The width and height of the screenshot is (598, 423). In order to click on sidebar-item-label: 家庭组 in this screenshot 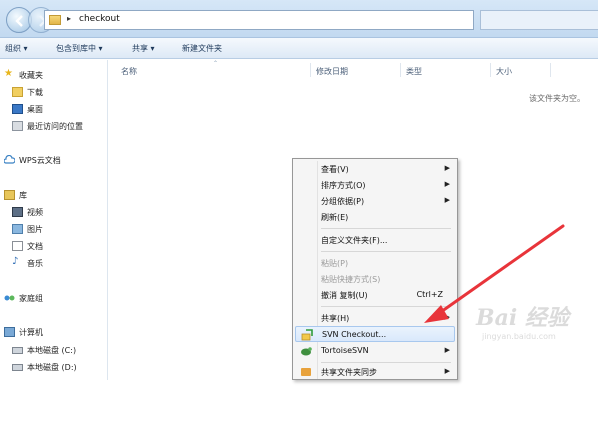, I will do `click(31, 298)`.